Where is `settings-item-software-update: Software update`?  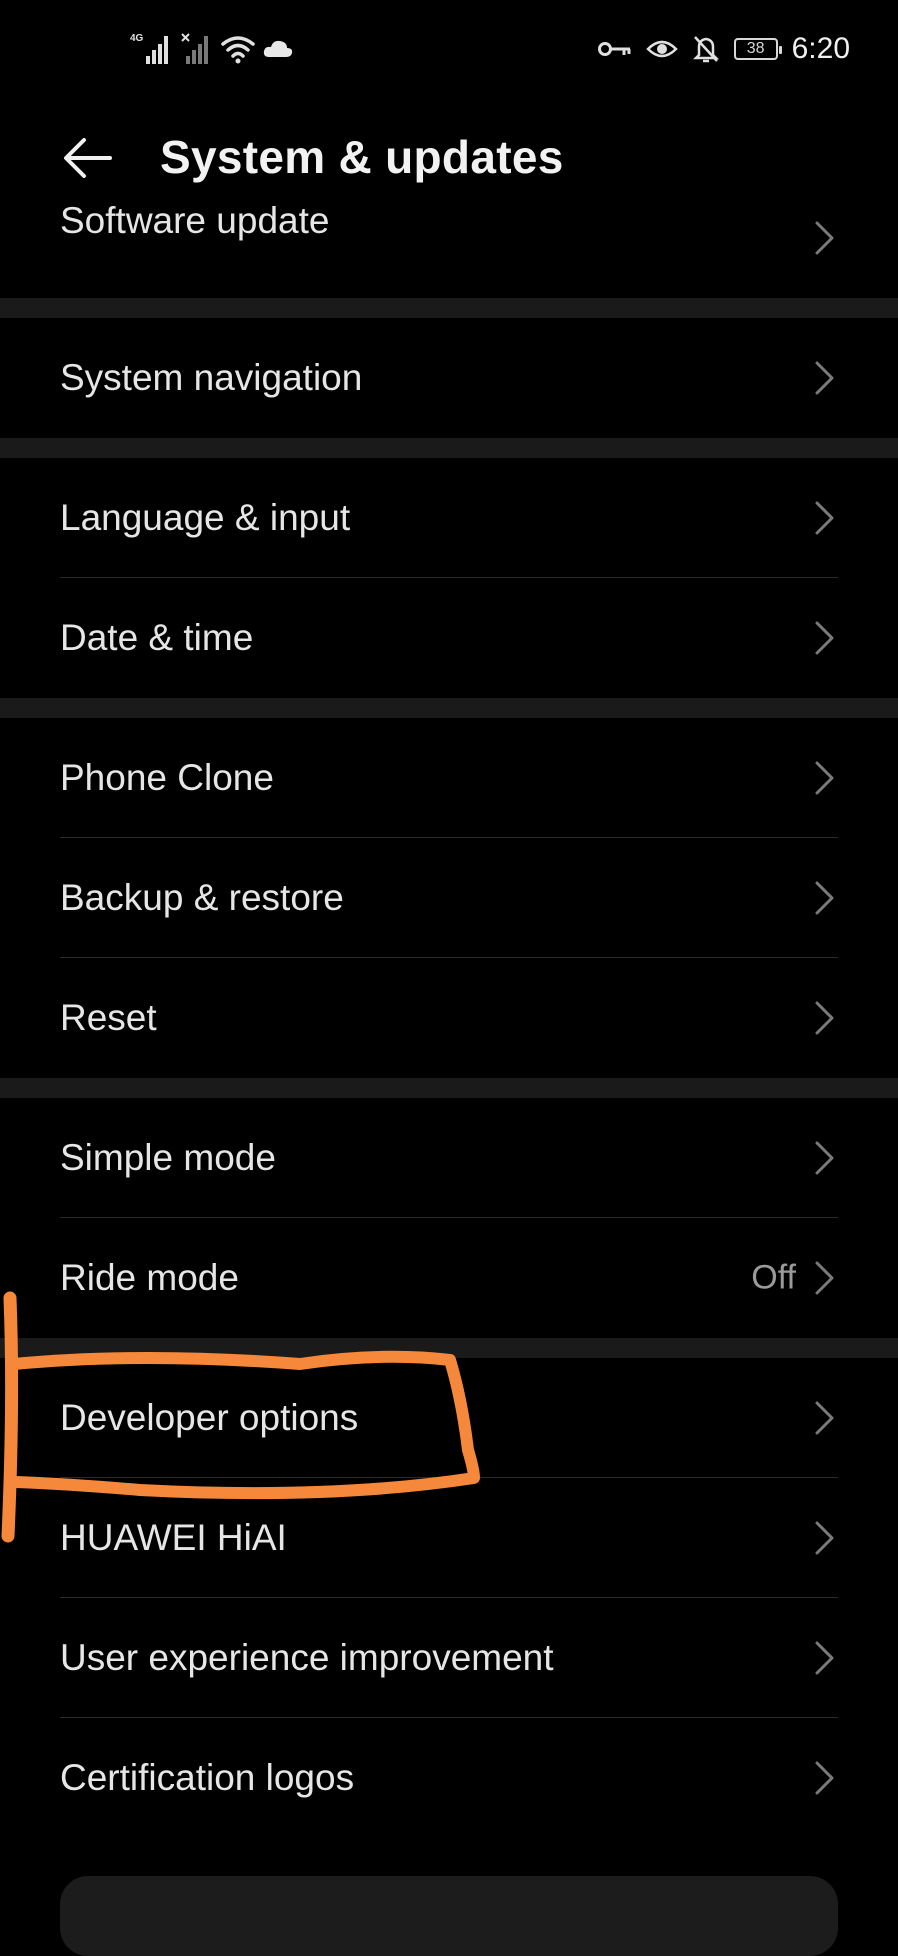 settings-item-software-update: Software update is located at coordinates (449, 239).